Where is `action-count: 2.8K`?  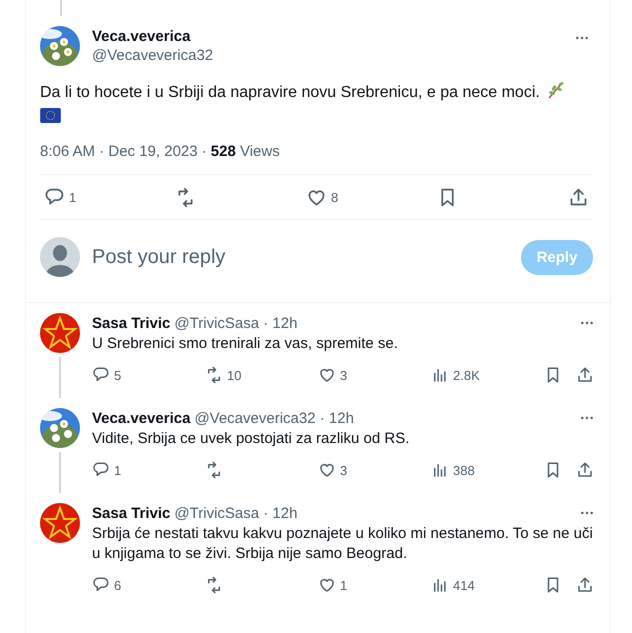
action-count: 2.8K is located at coordinates (466, 375).